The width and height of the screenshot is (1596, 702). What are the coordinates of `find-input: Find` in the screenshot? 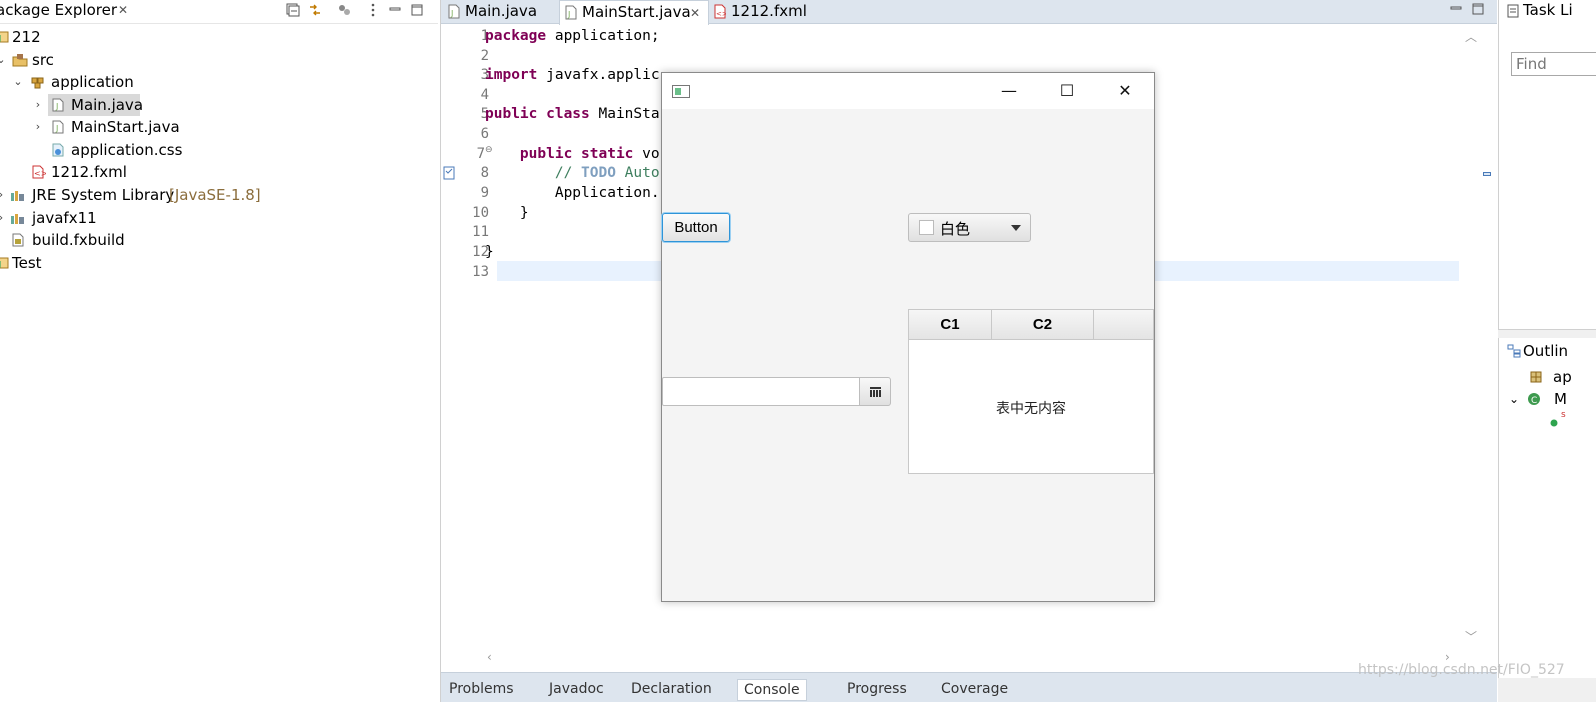 It's located at (1553, 64).